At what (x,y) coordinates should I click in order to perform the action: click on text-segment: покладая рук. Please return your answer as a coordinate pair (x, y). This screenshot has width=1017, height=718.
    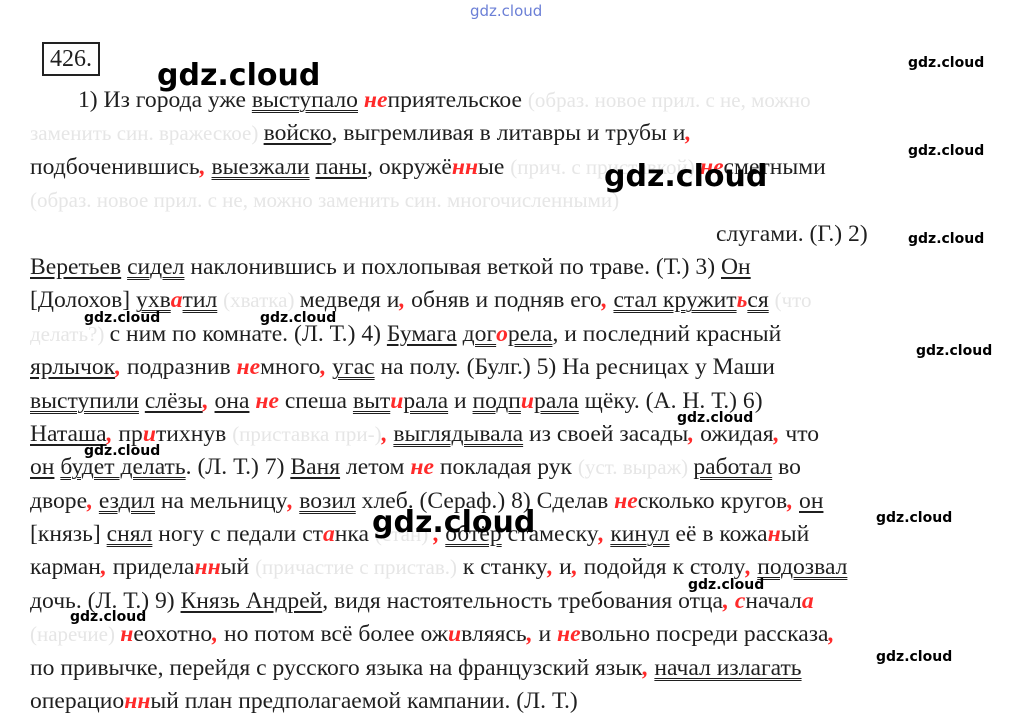
    Looking at the image, I should click on (505, 467).